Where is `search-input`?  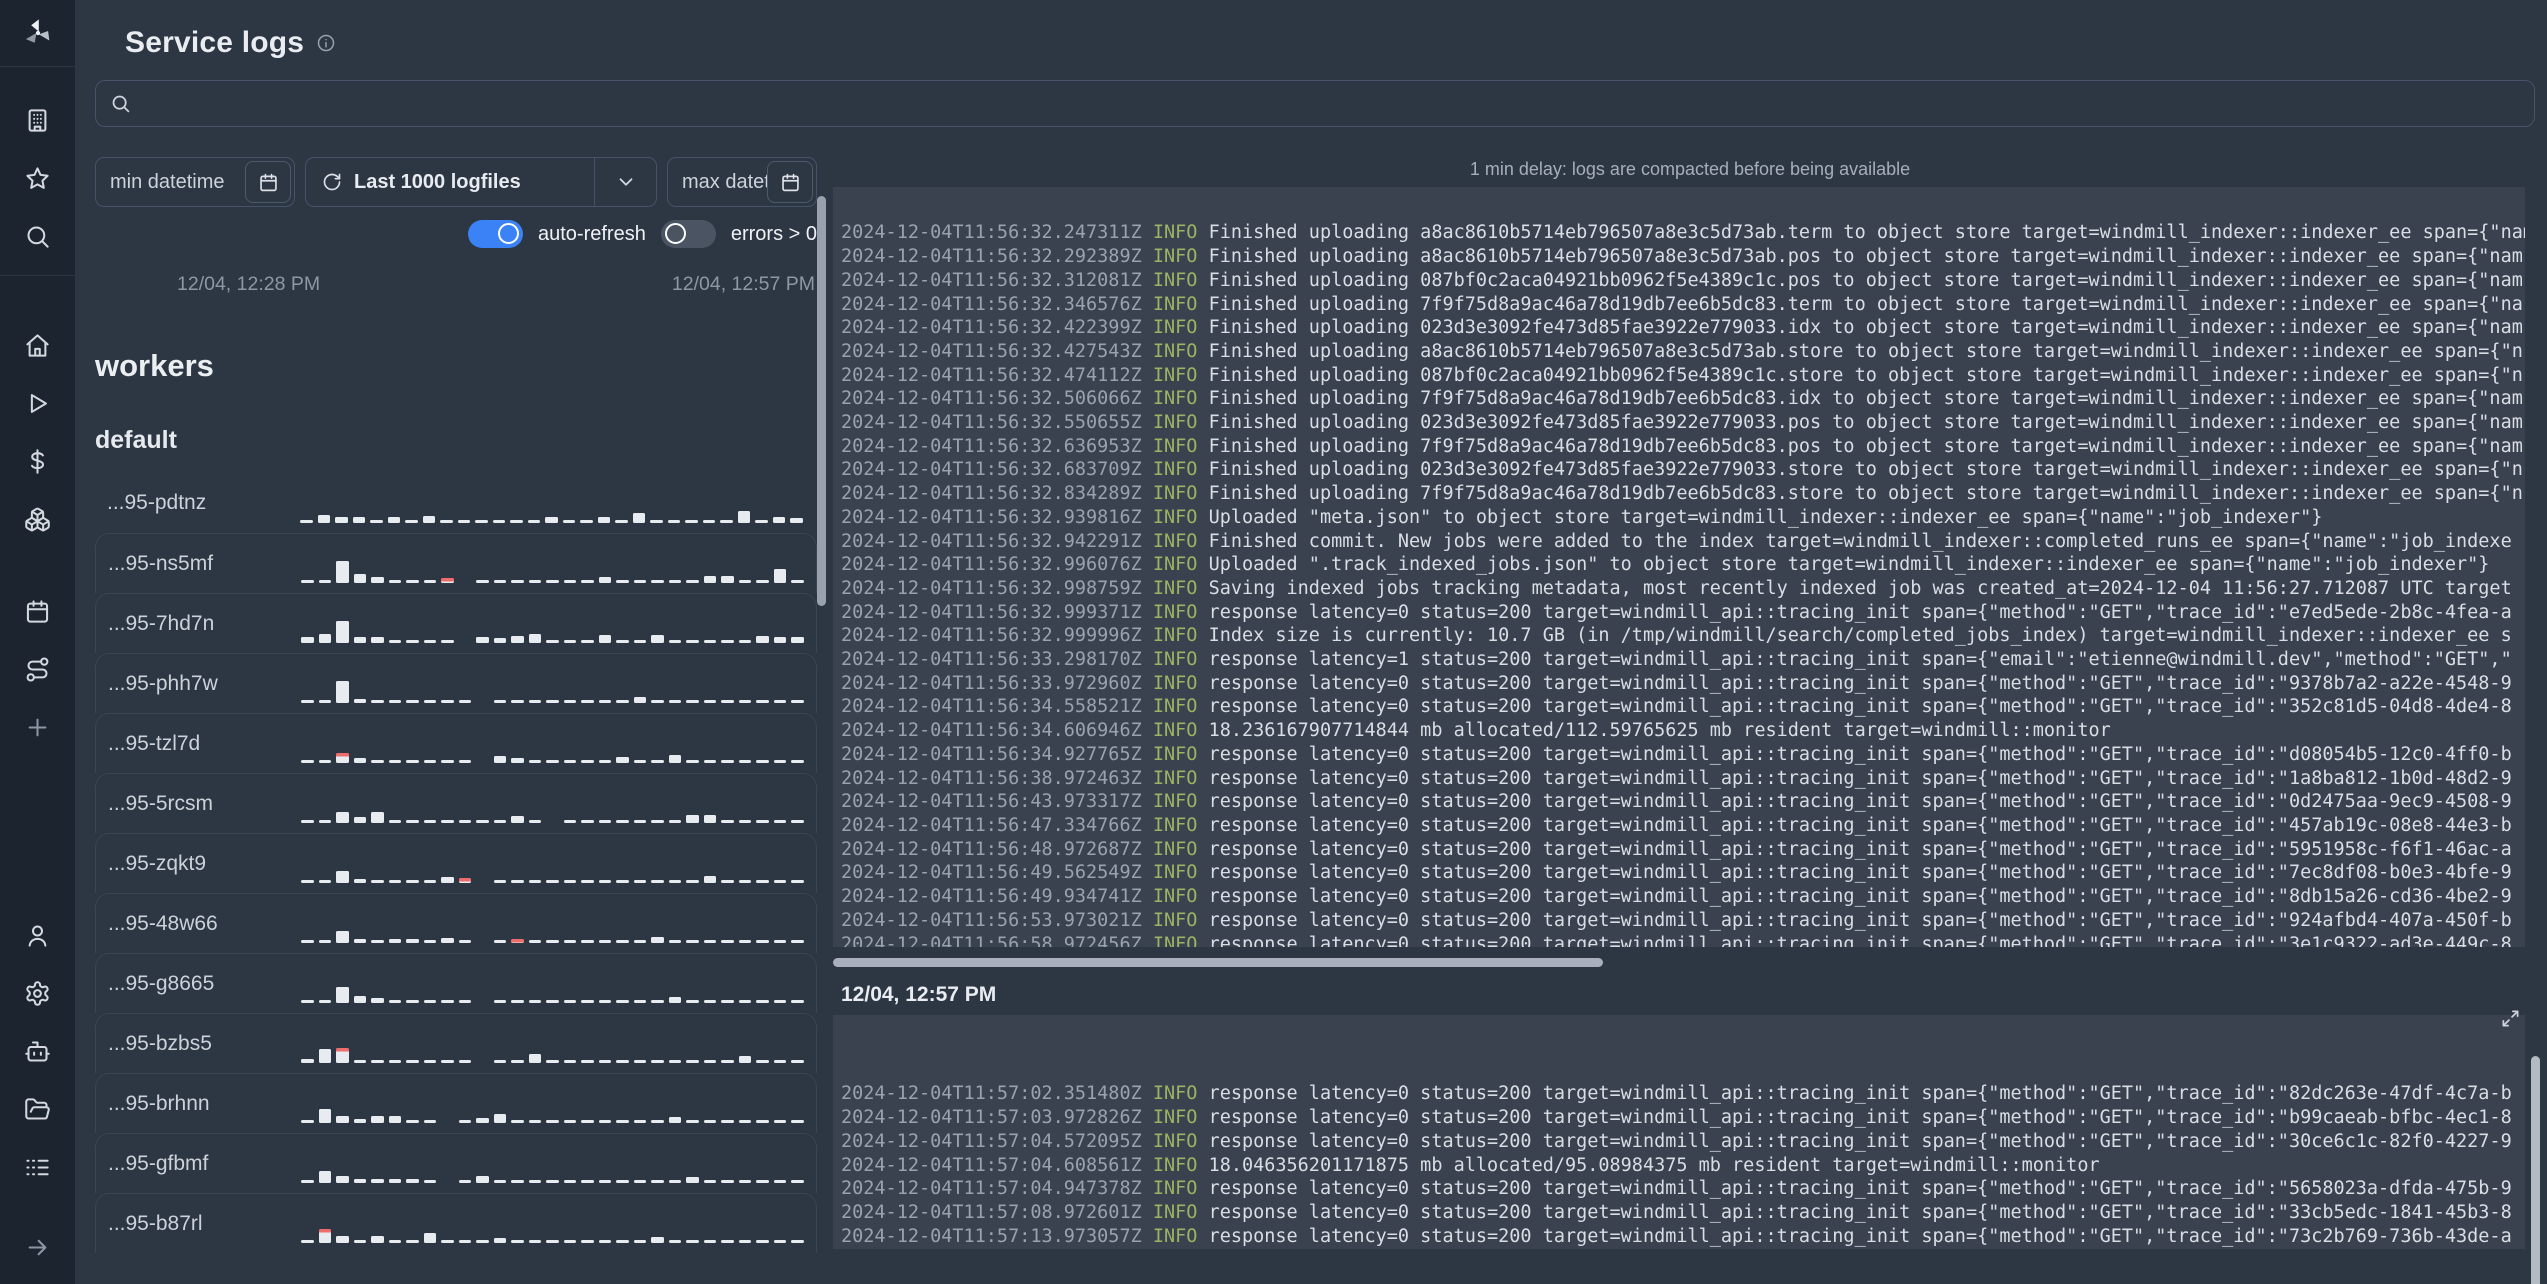 search-input is located at coordinates (1330, 103).